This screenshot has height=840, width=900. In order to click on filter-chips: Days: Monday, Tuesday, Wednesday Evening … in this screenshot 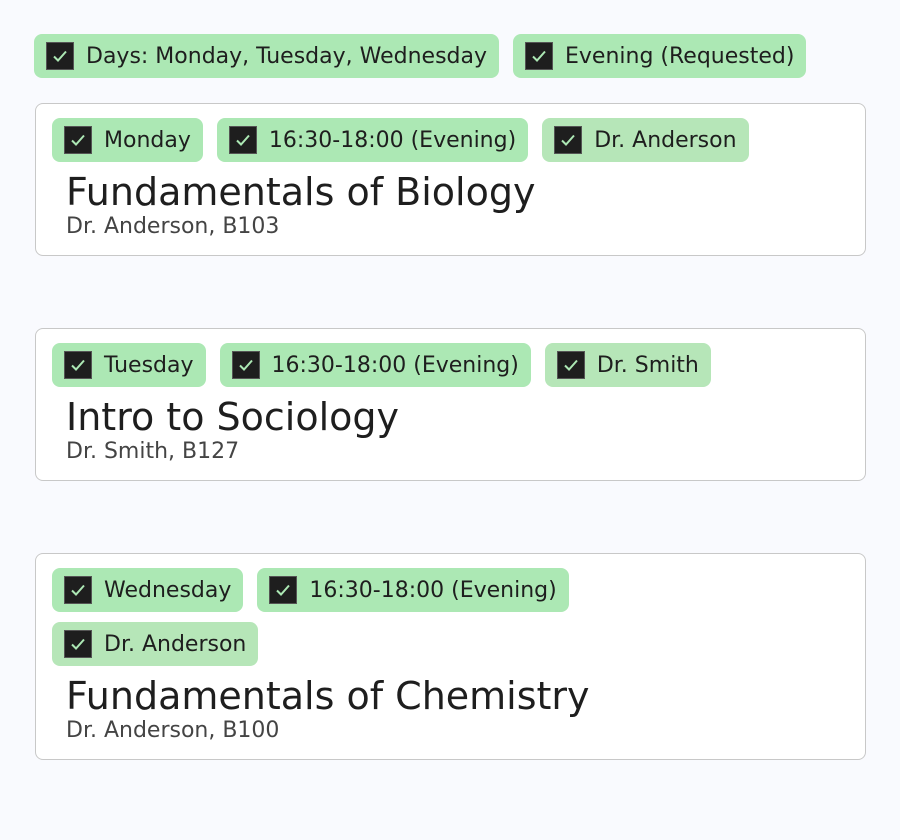, I will do `click(427, 56)`.